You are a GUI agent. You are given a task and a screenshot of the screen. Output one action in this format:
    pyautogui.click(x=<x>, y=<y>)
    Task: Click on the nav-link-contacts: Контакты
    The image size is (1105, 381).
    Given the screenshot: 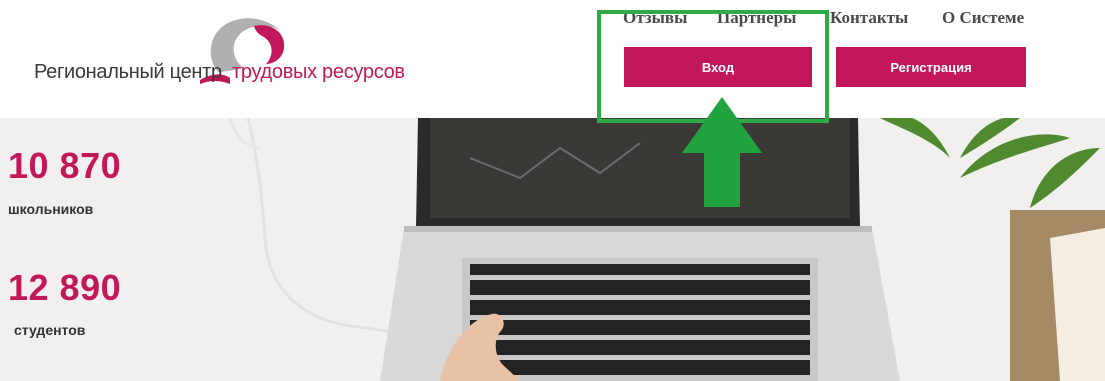 What is the action you would take?
    pyautogui.click(x=869, y=18)
    